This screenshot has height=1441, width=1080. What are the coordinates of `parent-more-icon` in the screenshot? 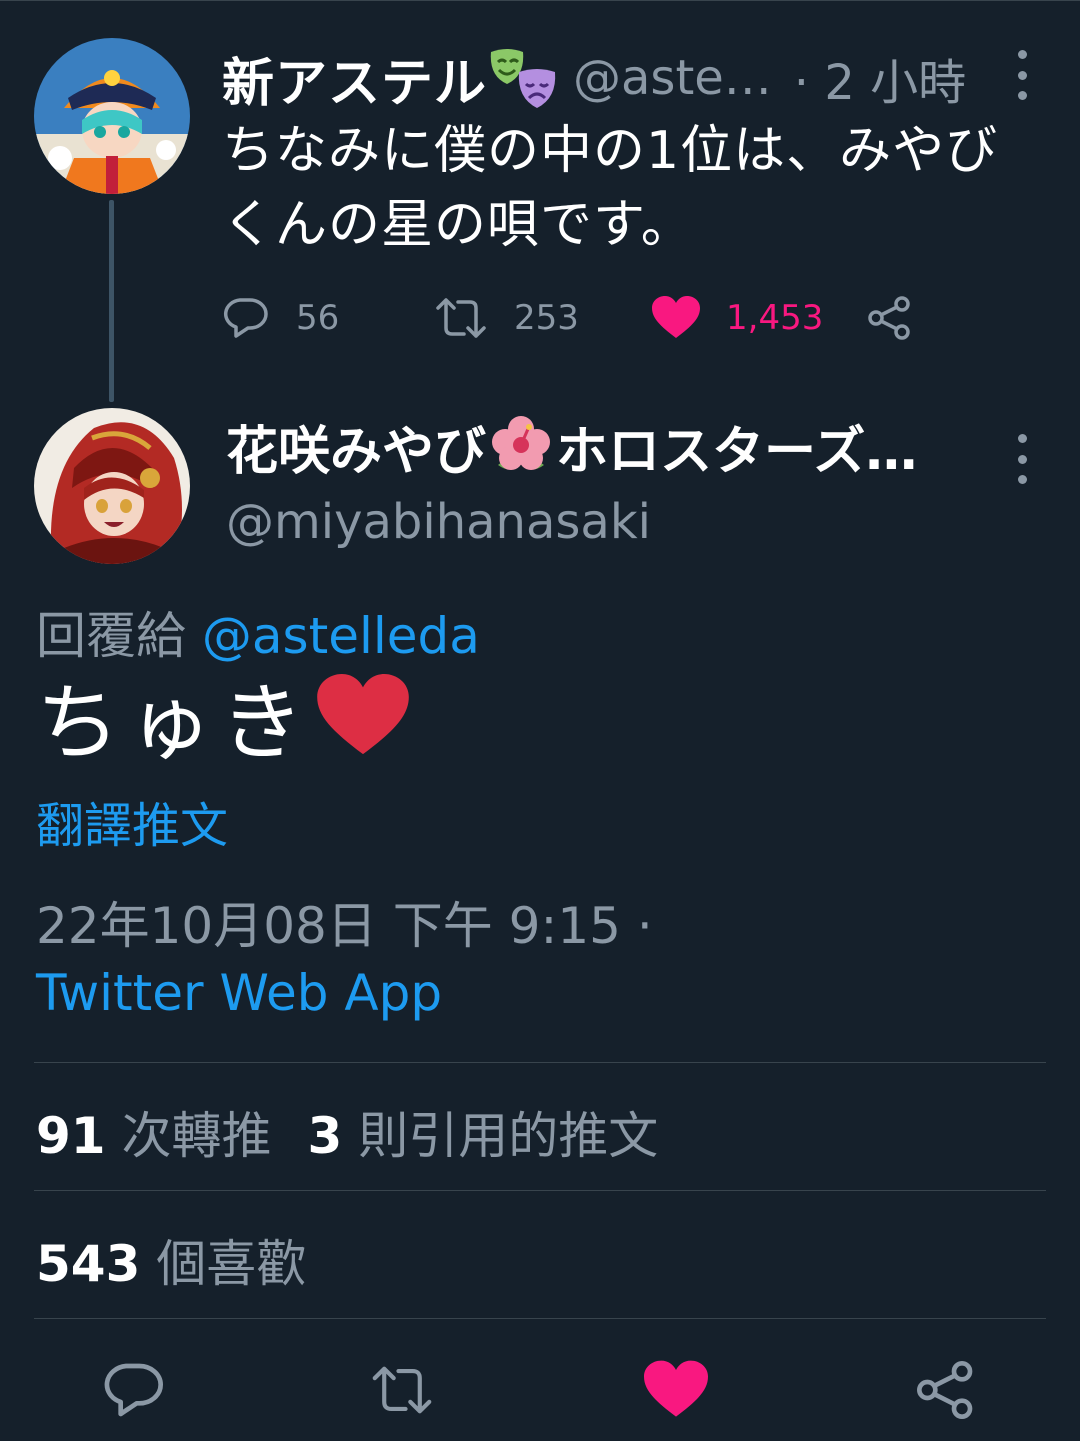 It's located at (1022, 75).